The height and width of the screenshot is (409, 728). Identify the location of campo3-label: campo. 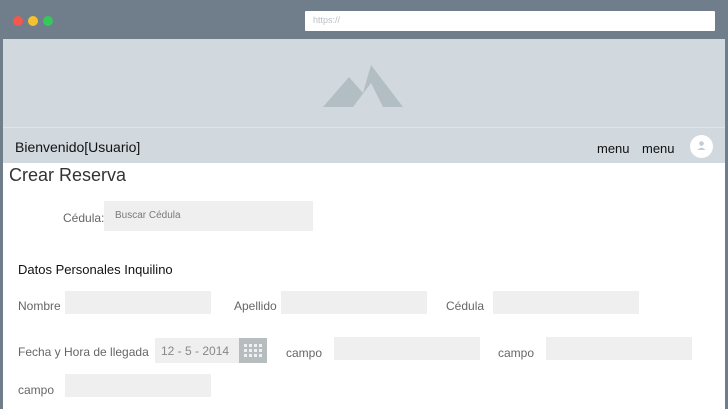
(36, 390).